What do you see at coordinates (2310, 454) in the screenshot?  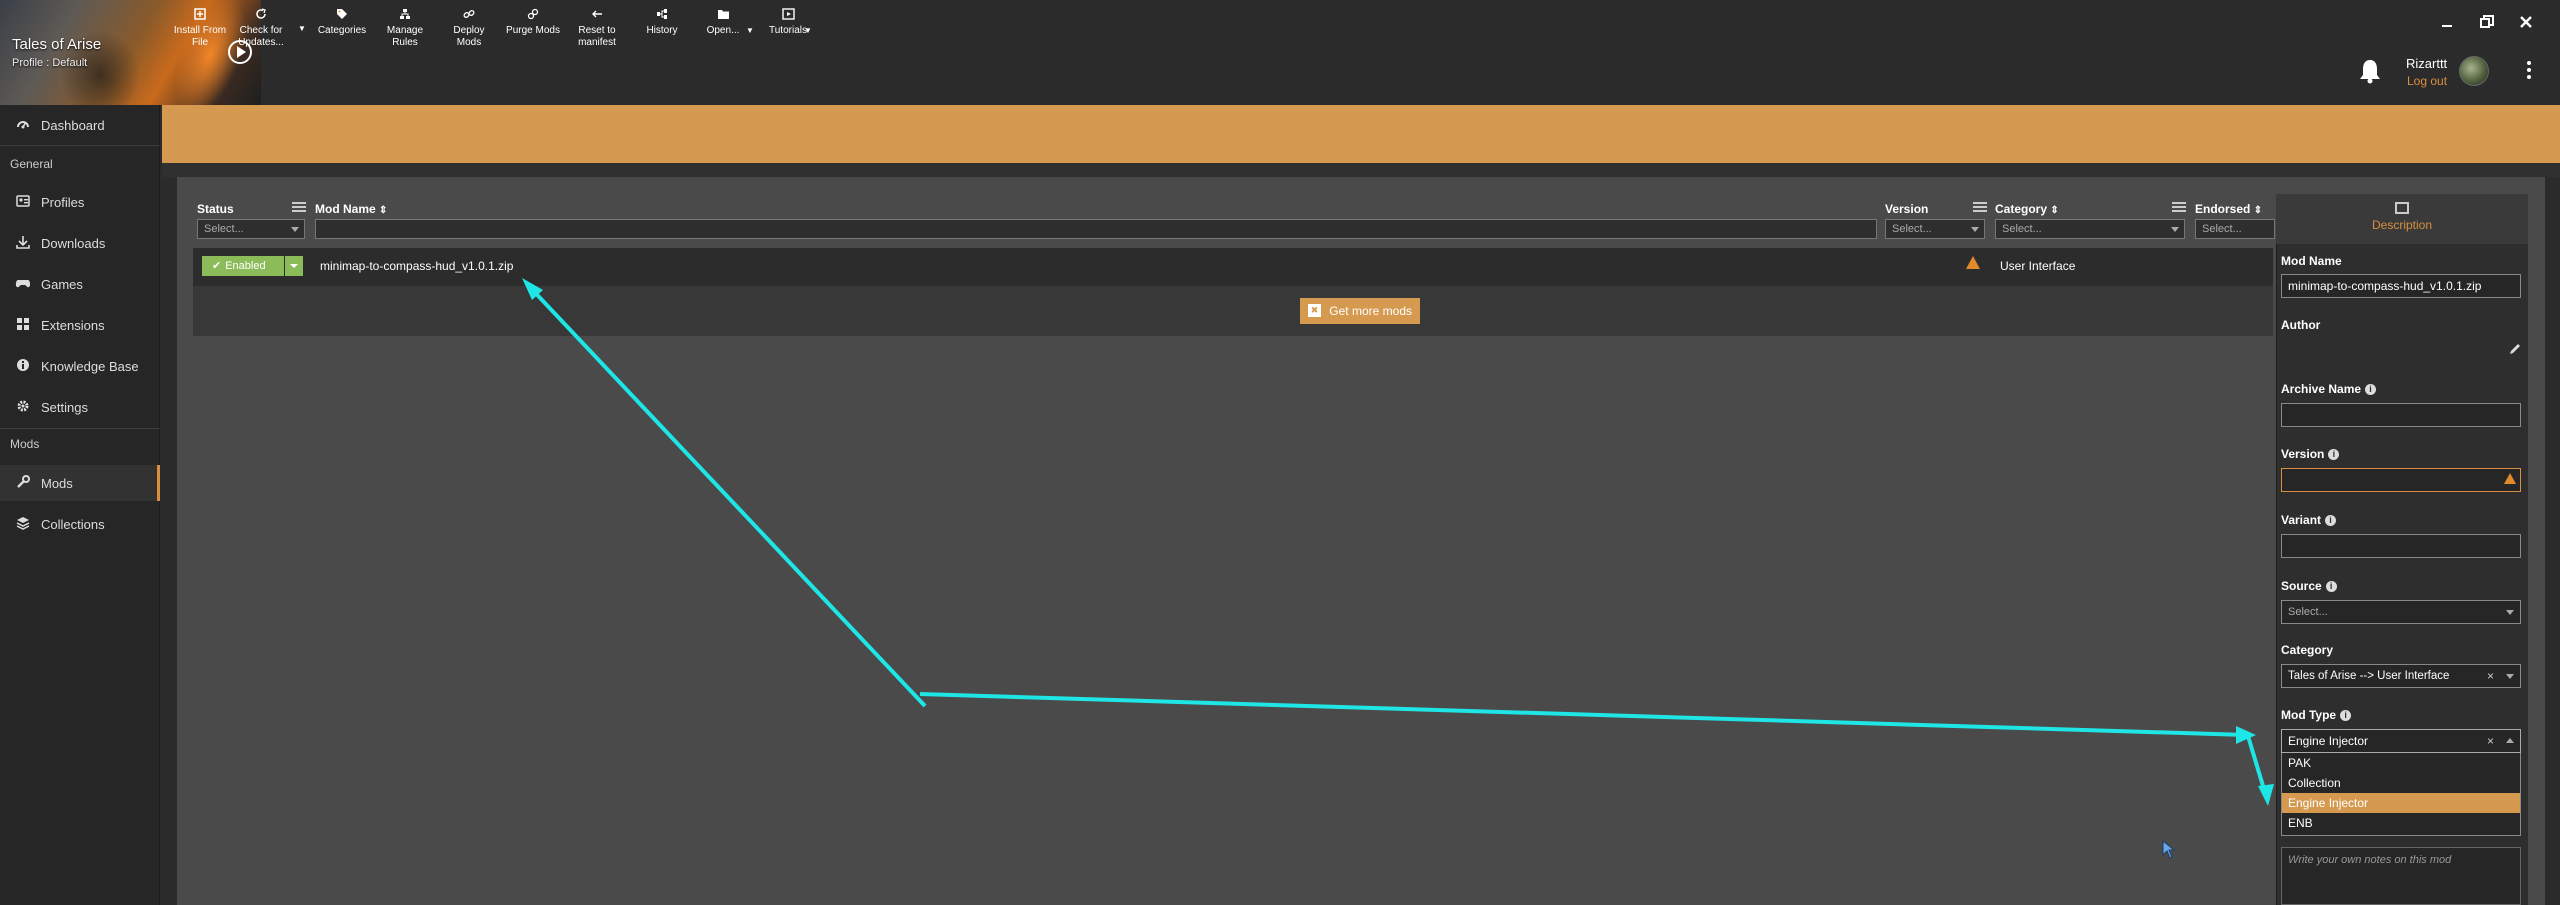 I see `version-label: Version i` at bounding box center [2310, 454].